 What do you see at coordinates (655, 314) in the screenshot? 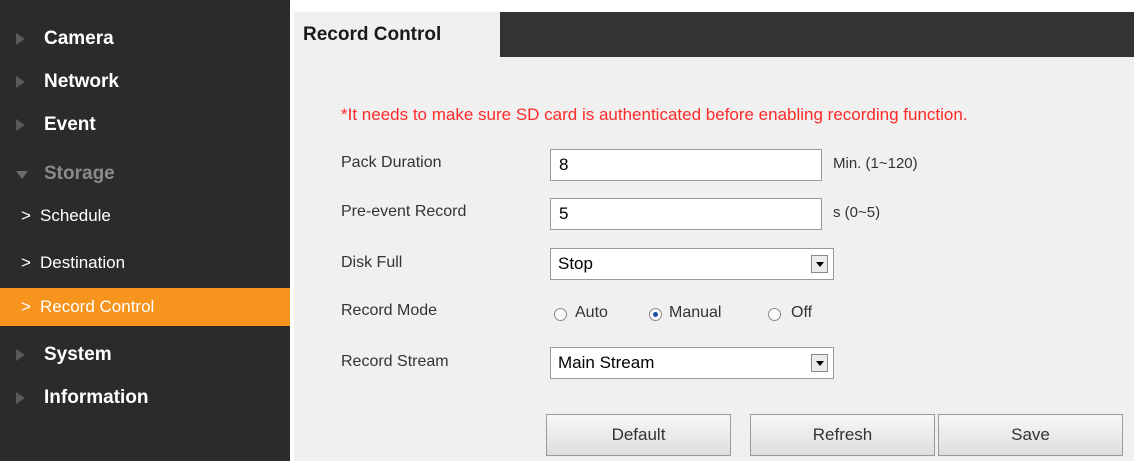
I see `record-mode-manual-radio` at bounding box center [655, 314].